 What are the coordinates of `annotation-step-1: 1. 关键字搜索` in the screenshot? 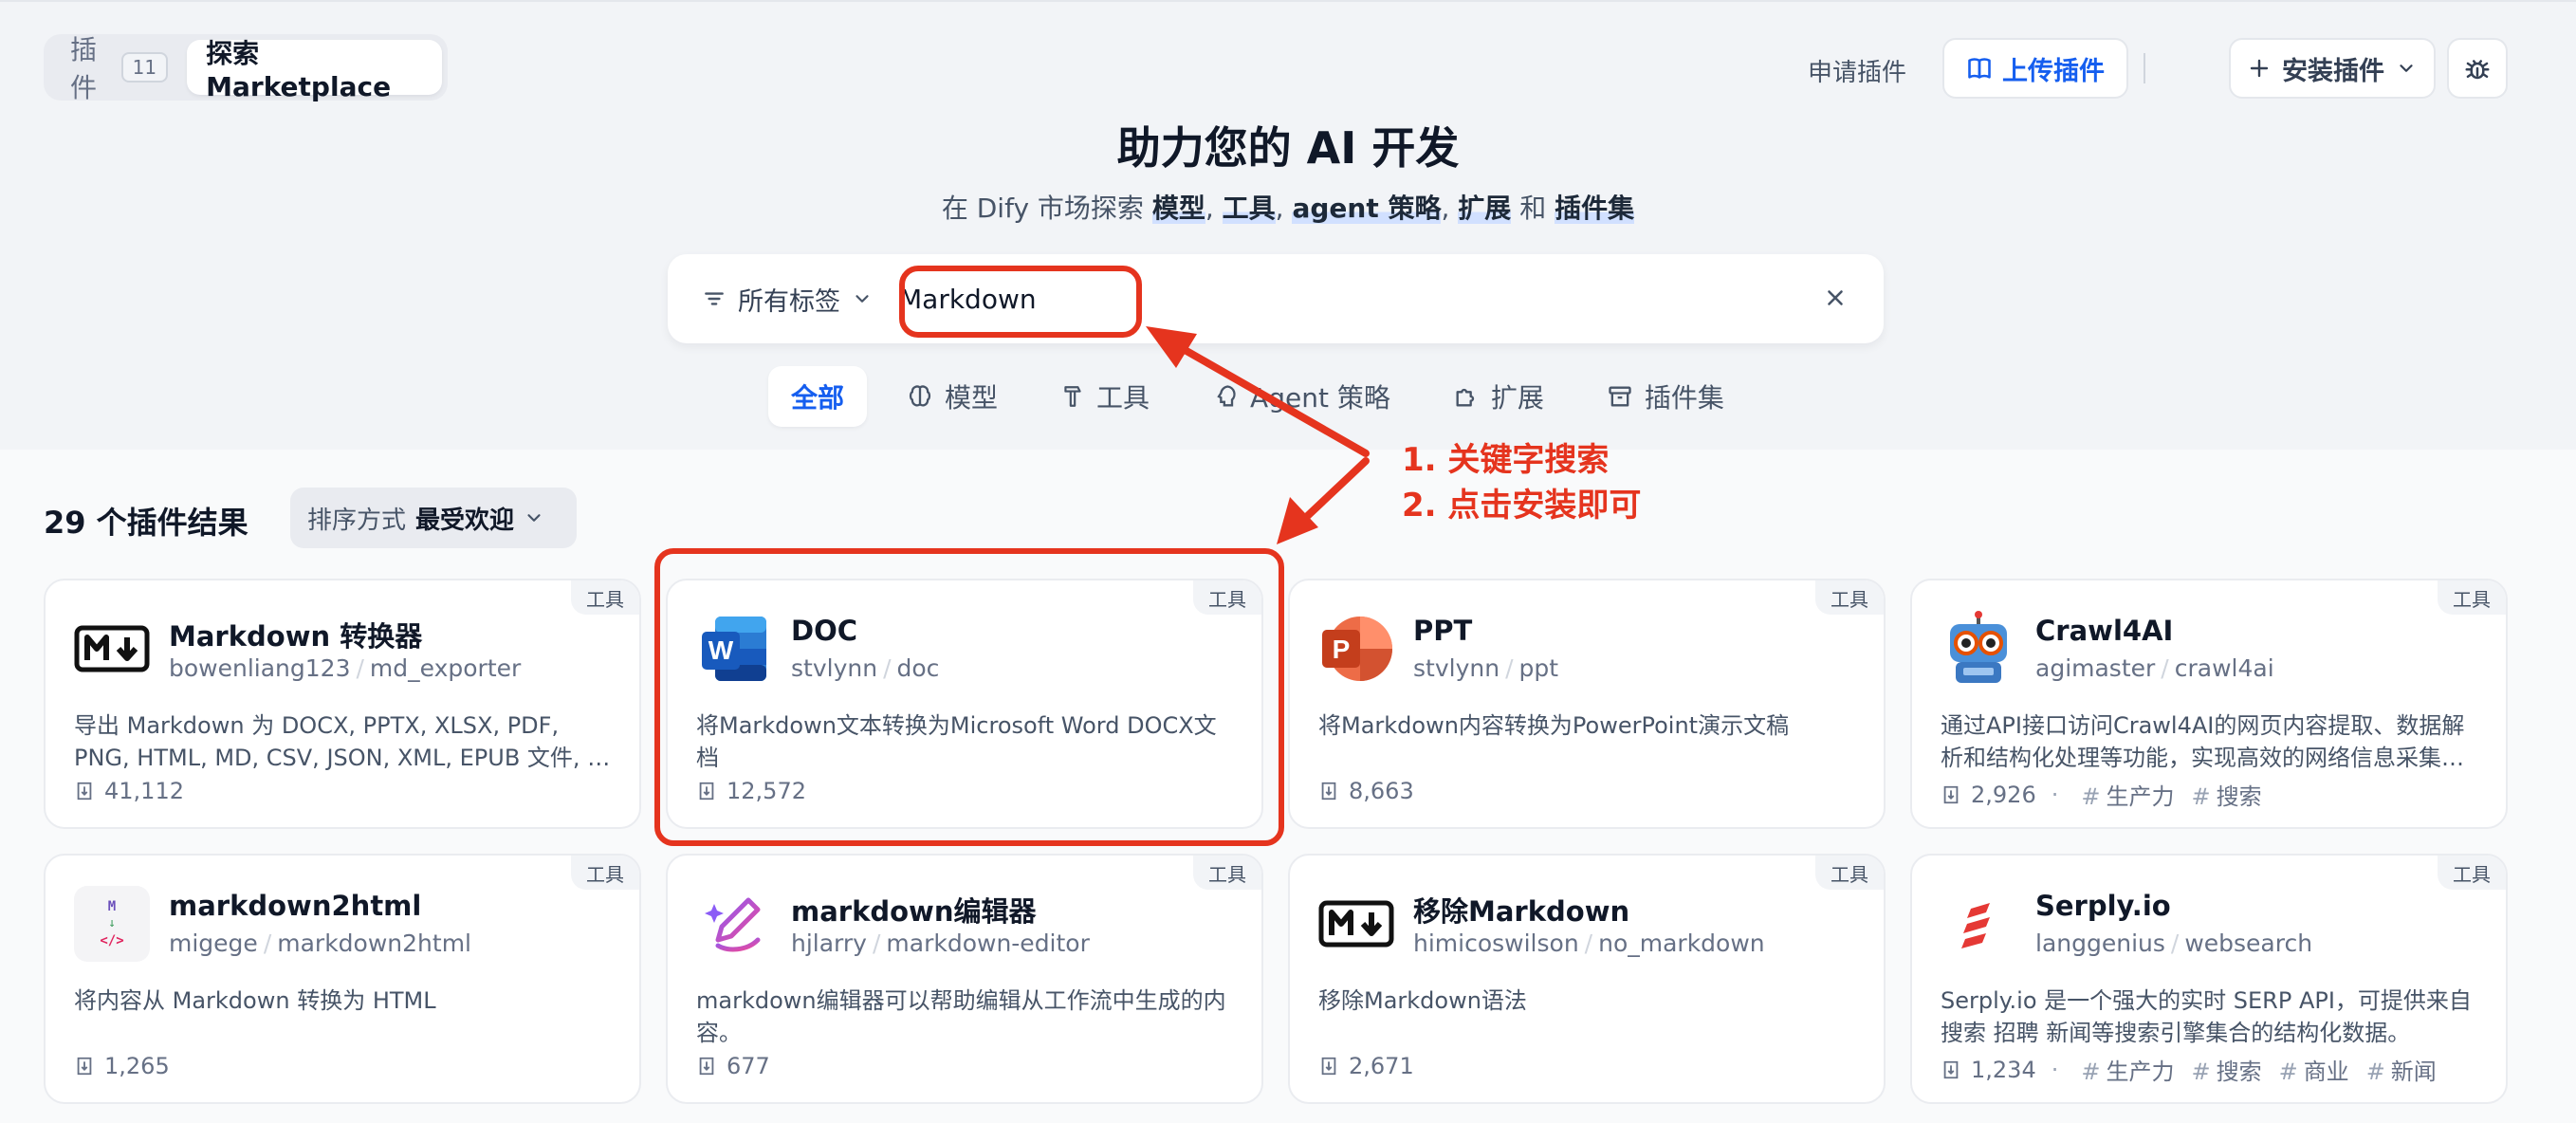 It's located at (1506, 460).